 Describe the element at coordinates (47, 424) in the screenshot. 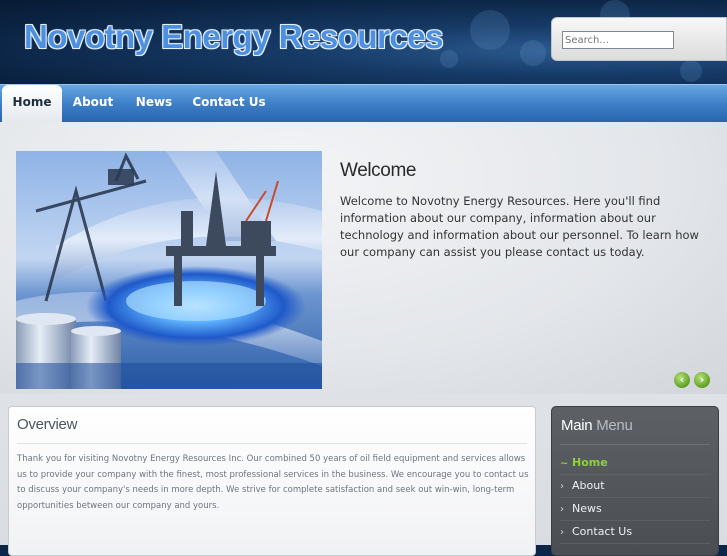

I see `overview-title: Overview` at that location.